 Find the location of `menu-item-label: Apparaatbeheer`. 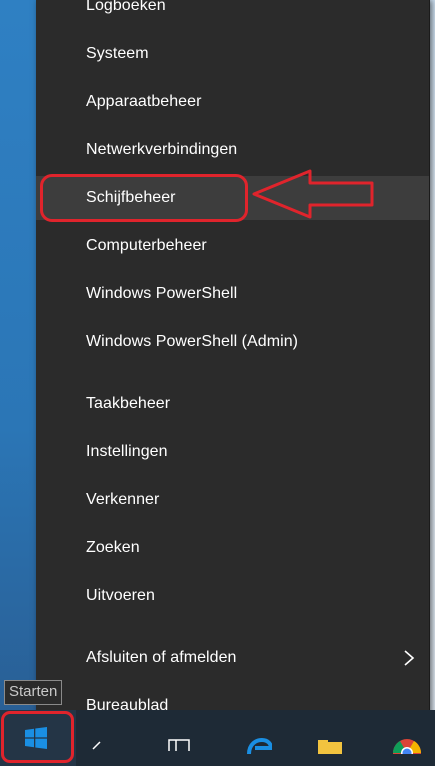

menu-item-label: Apparaatbeheer is located at coordinates (144, 101).